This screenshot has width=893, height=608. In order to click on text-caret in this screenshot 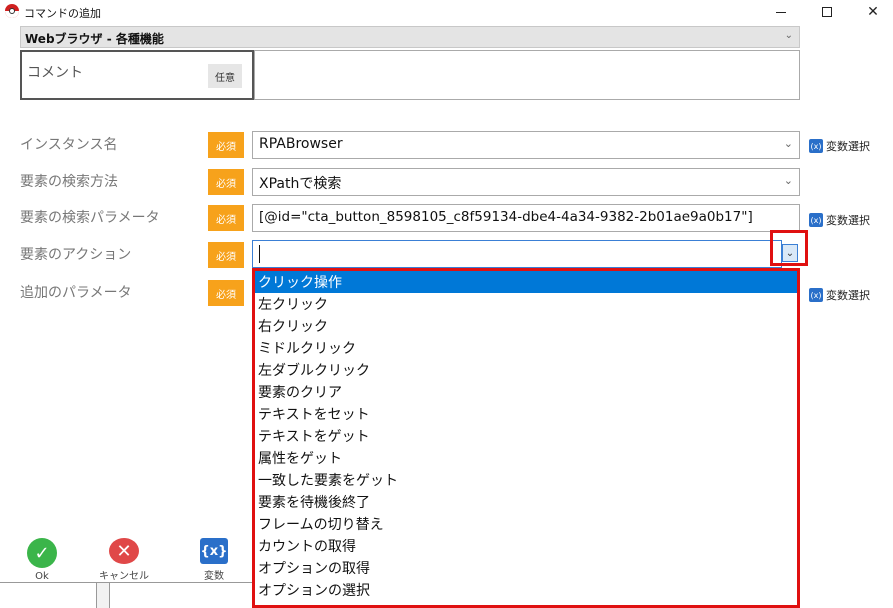, I will do `click(259, 254)`.